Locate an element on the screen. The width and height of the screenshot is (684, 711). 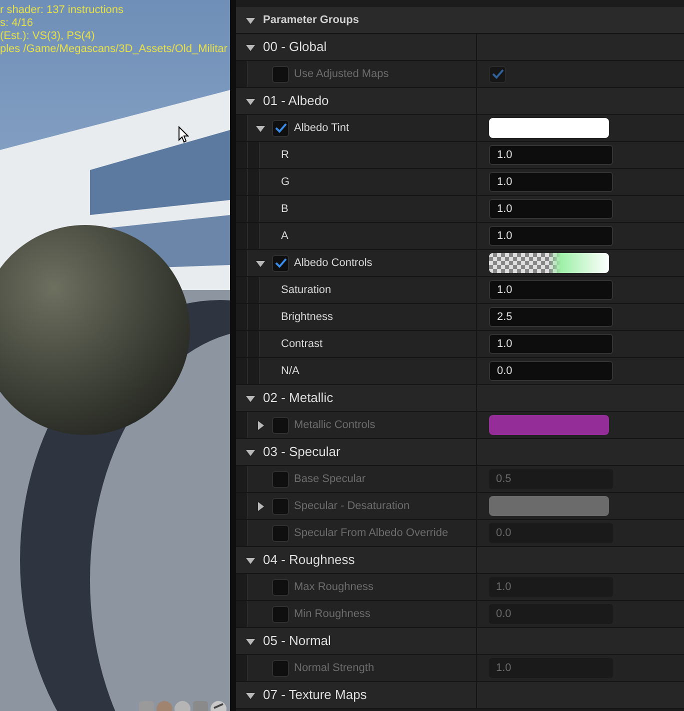
group-title: 05 - Normal is located at coordinates (297, 641).